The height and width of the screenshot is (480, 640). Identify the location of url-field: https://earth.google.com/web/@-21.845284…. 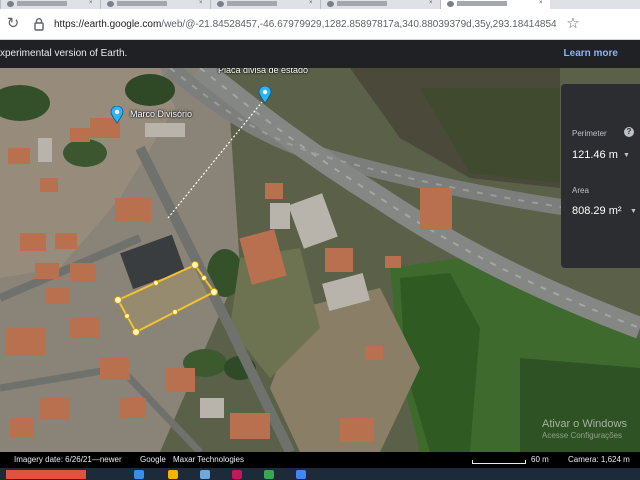
(305, 25).